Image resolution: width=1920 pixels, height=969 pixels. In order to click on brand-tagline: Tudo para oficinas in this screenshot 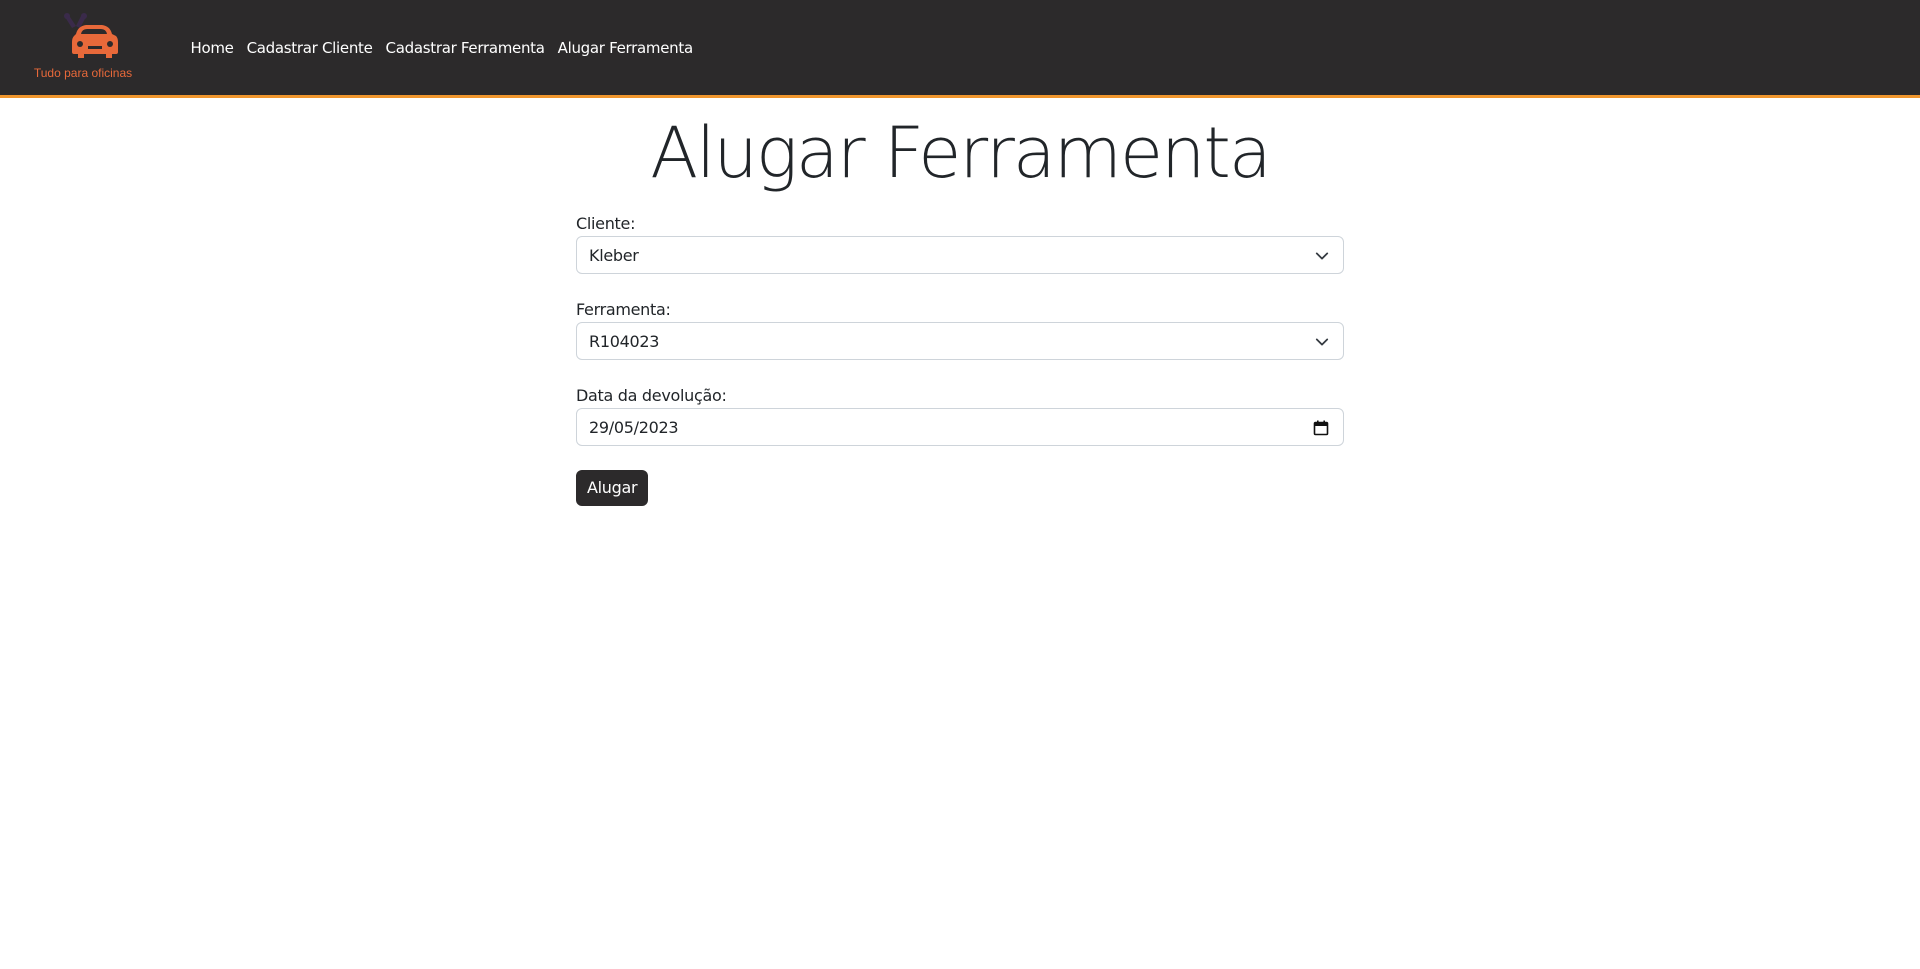, I will do `click(83, 73)`.